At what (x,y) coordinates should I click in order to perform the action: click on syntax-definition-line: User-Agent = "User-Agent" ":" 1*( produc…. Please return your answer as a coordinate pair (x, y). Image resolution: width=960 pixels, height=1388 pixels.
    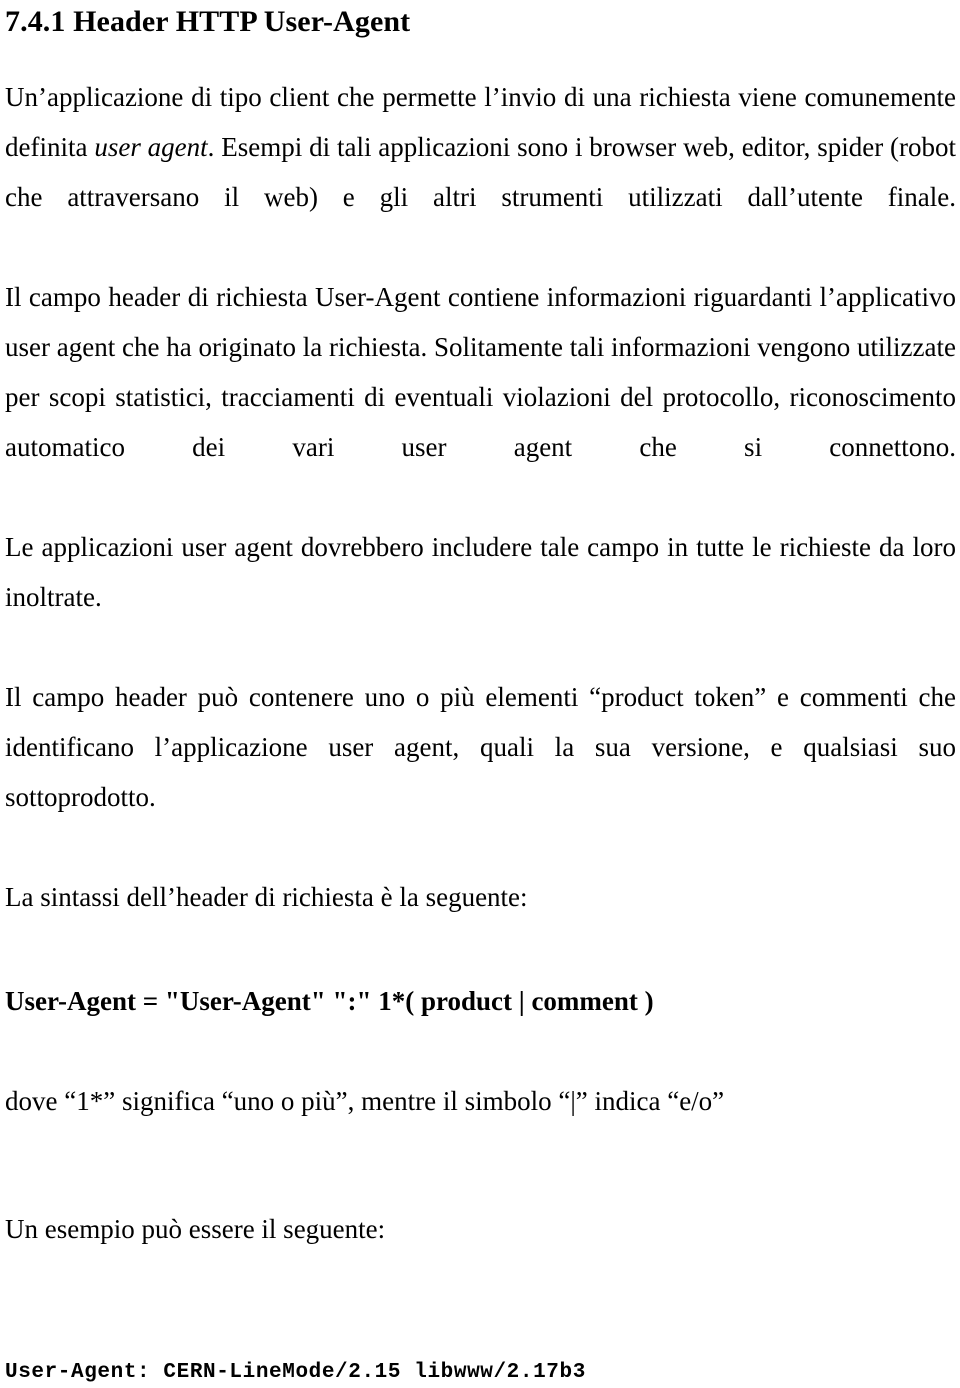
    Looking at the image, I should click on (329, 1001).